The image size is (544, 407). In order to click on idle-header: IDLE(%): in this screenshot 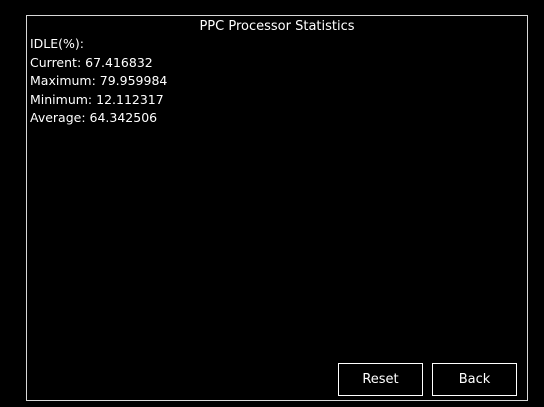, I will do `click(57, 43)`.